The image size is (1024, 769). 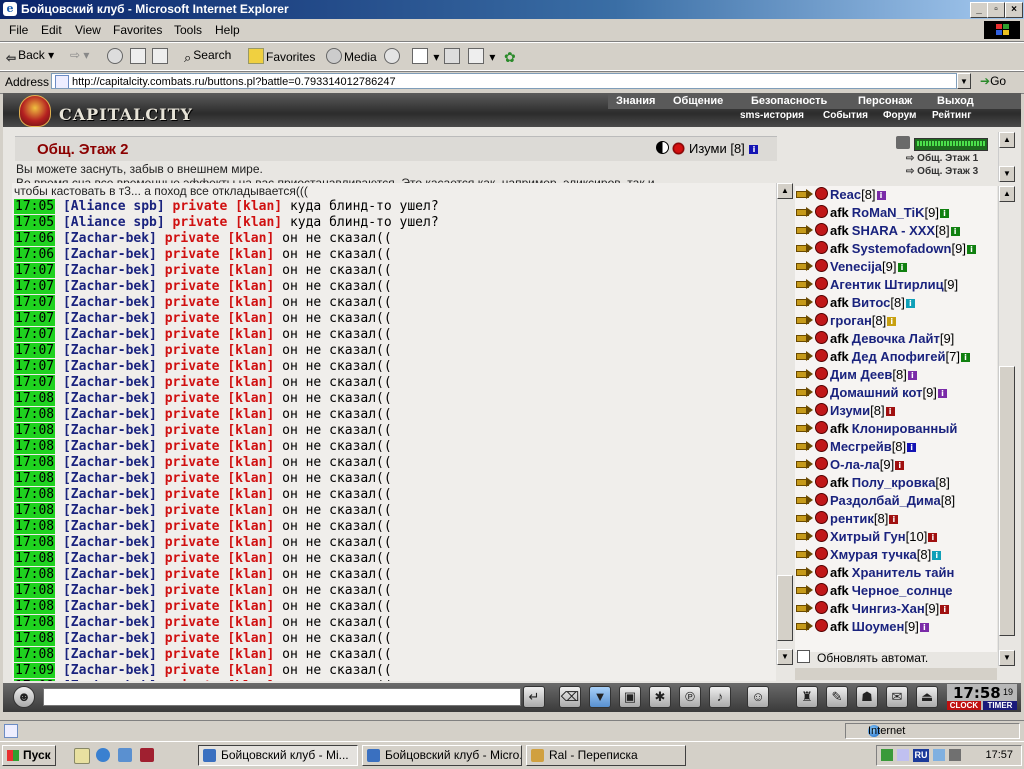 What do you see at coordinates (942, 171) in the screenshot?
I see `floor-link-3: ⇨ Общ. Этаж 3` at bounding box center [942, 171].